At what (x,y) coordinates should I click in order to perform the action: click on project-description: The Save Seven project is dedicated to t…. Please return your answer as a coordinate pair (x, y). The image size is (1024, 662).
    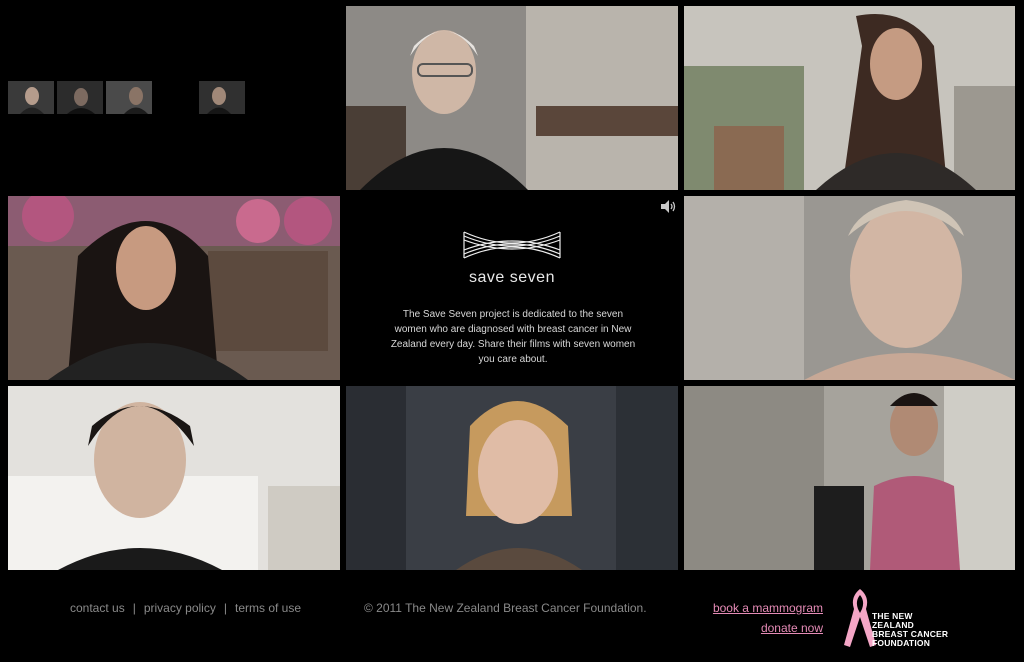
    Looking at the image, I should click on (513, 337).